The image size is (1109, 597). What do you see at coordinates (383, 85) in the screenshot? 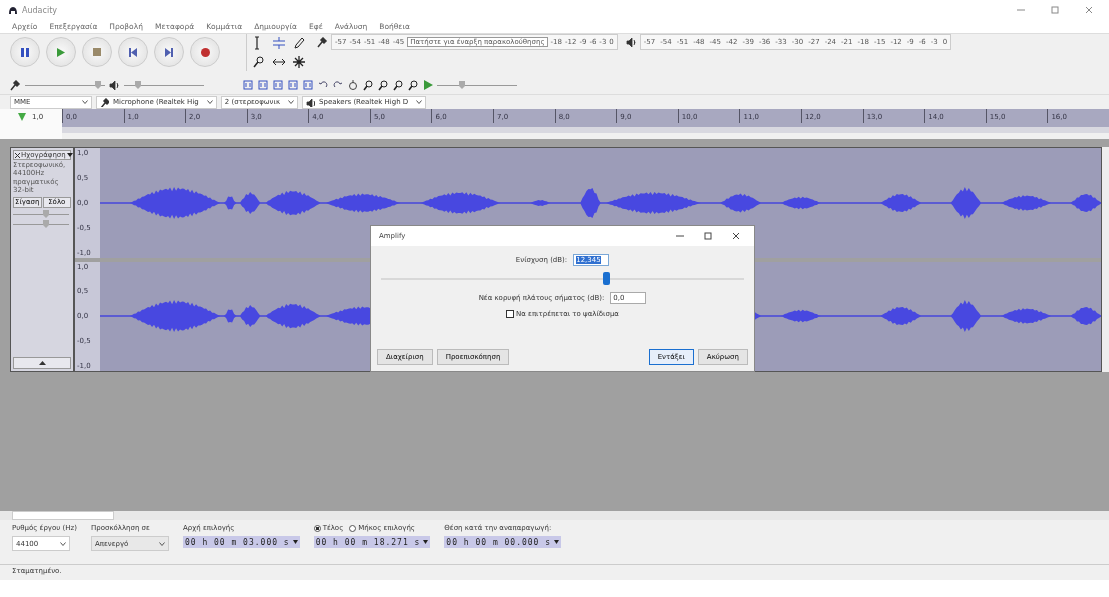
I see `zoom-out-icon` at bounding box center [383, 85].